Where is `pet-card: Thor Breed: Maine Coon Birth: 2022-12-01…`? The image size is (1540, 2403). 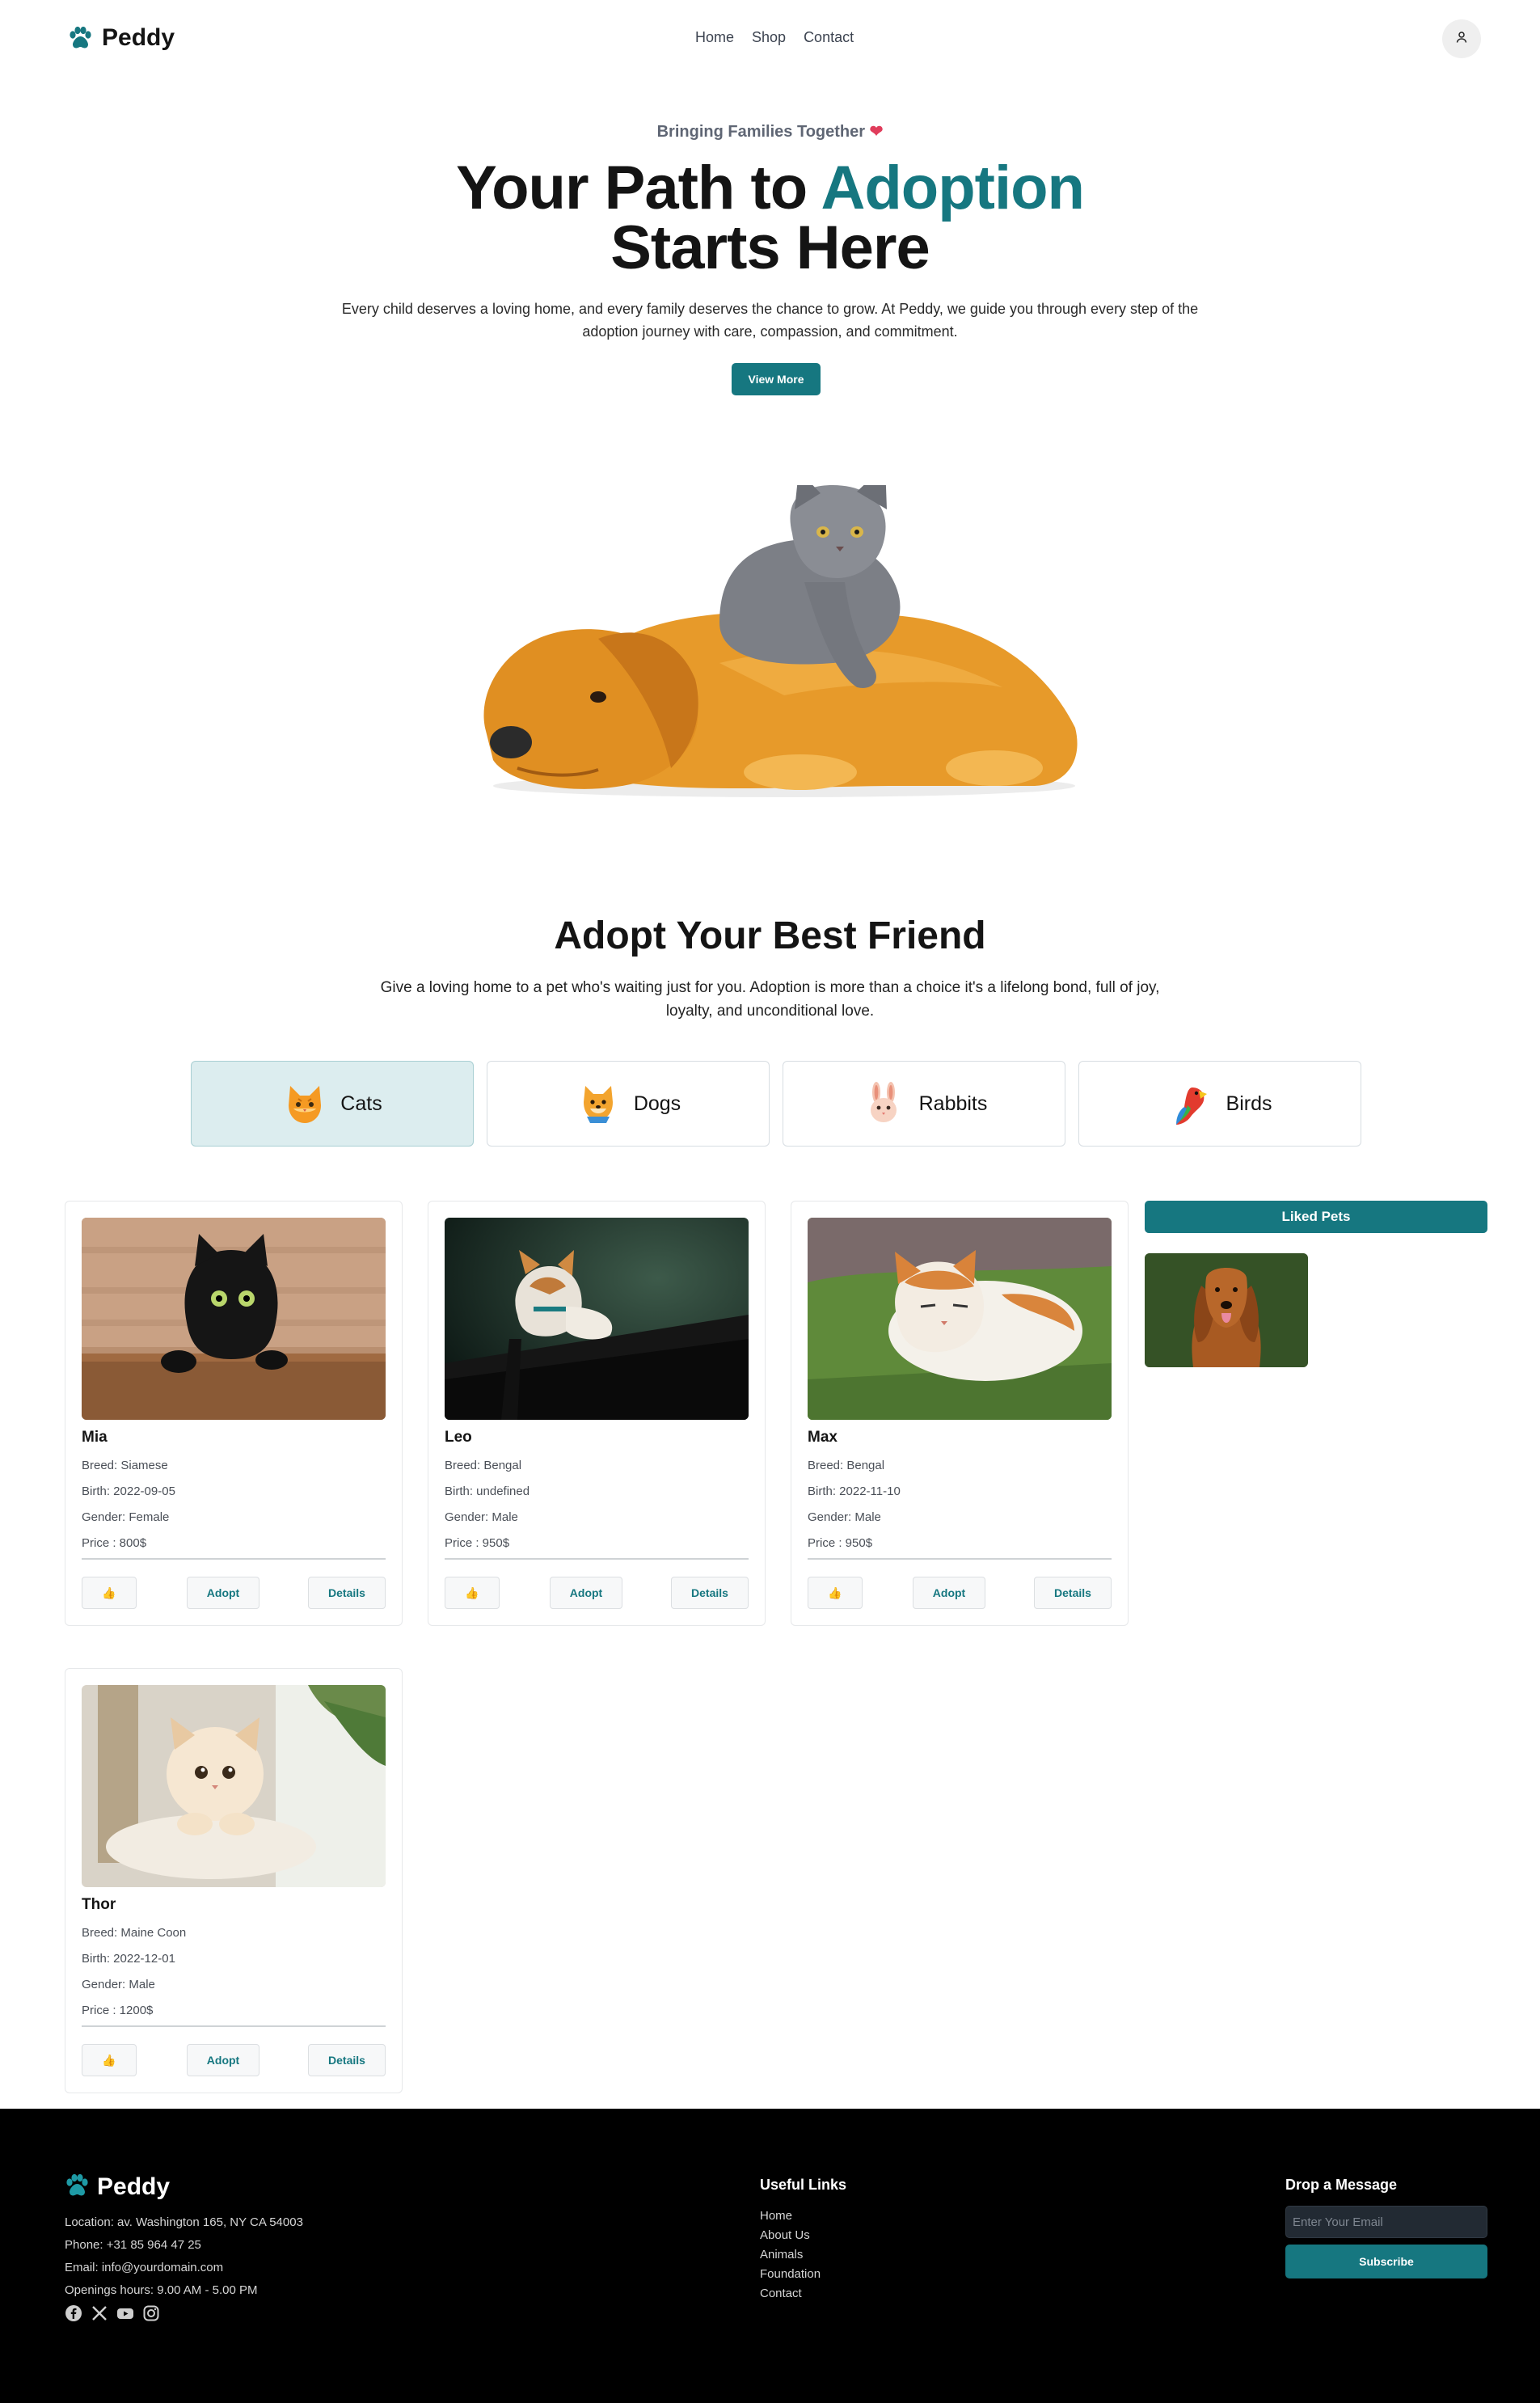
pet-card: Thor Breed: Maine Coon Birth: 2022-12-01… is located at coordinates (234, 1880).